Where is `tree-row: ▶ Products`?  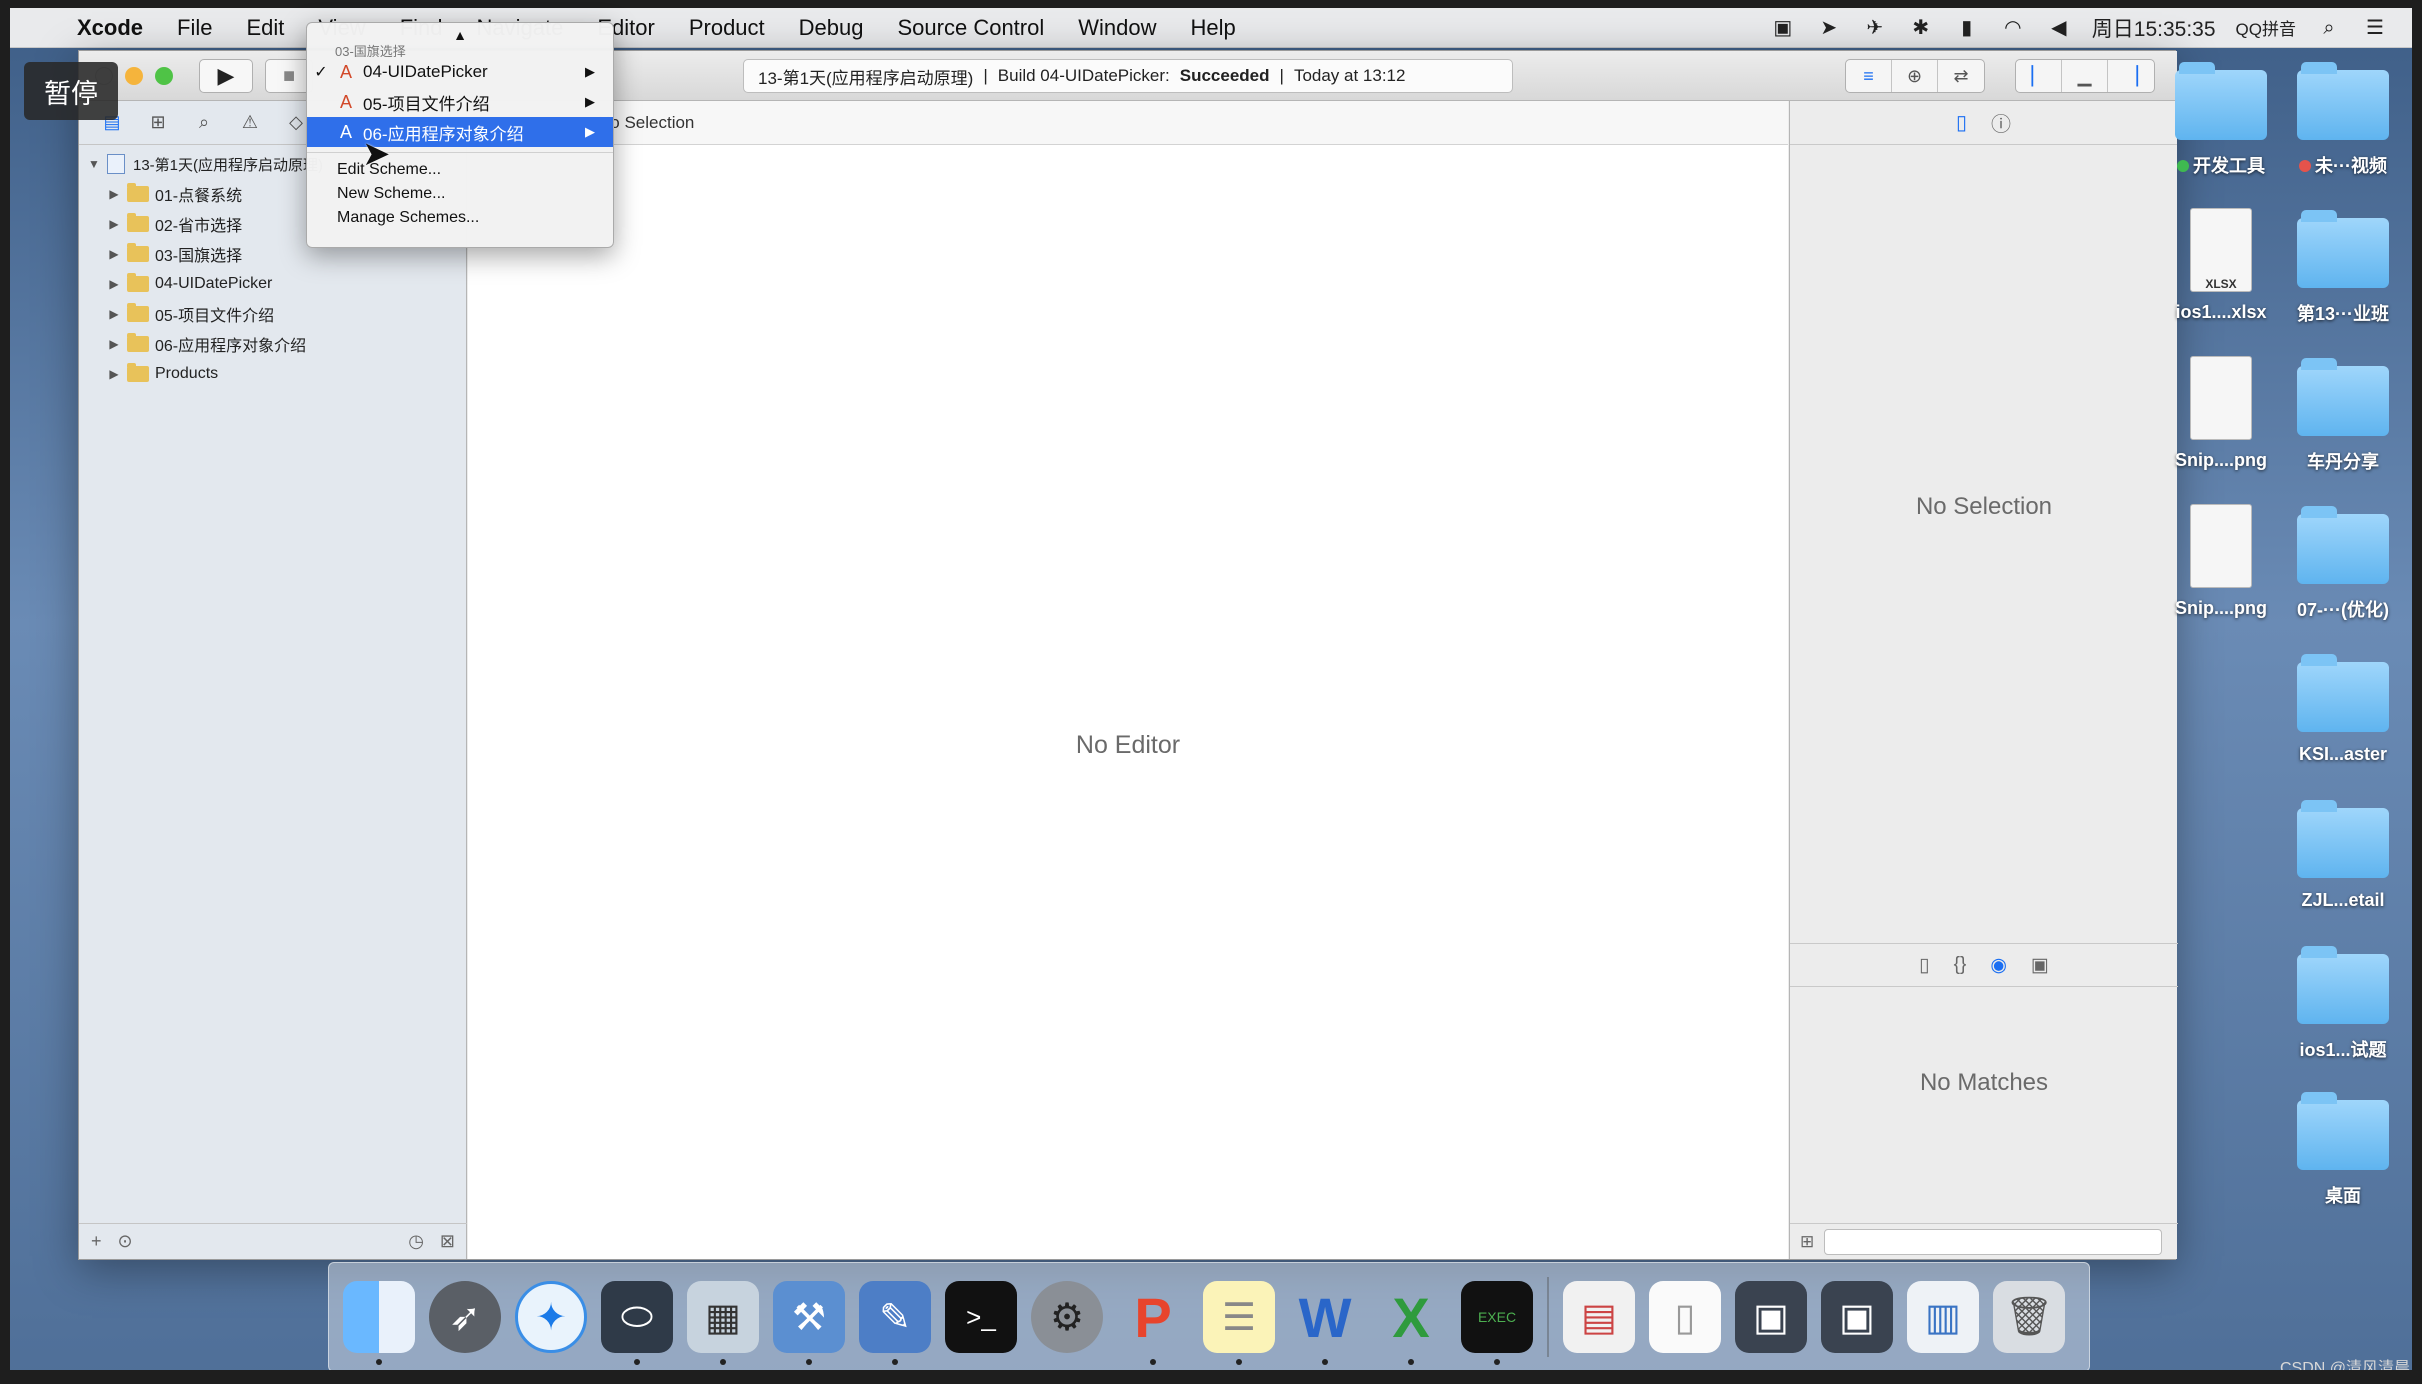
tree-row: ▶ Products is located at coordinates (272, 374).